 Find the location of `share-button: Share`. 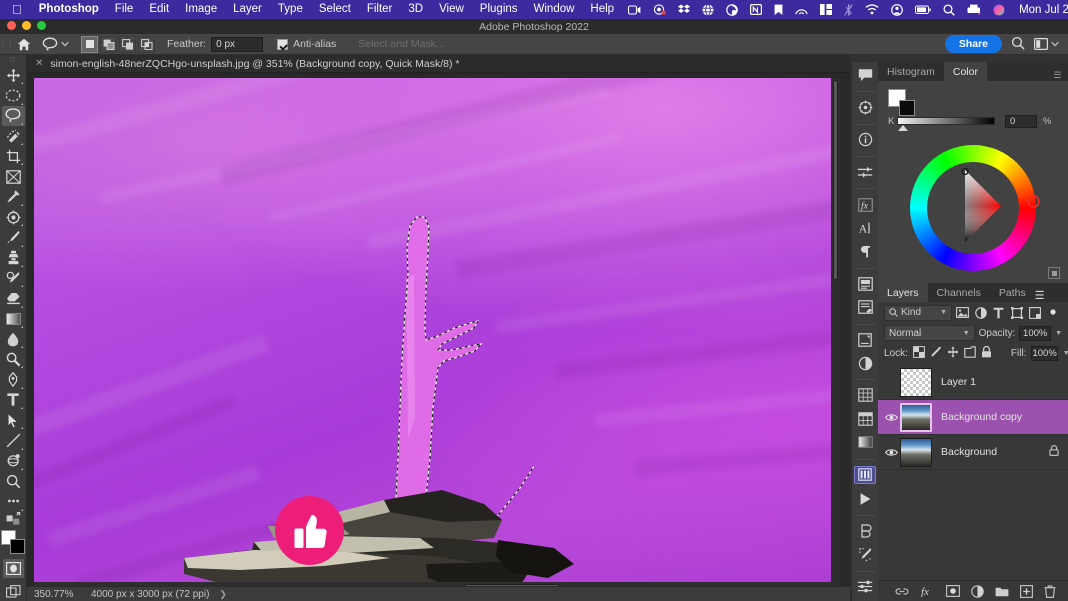

share-button: Share is located at coordinates (973, 44).